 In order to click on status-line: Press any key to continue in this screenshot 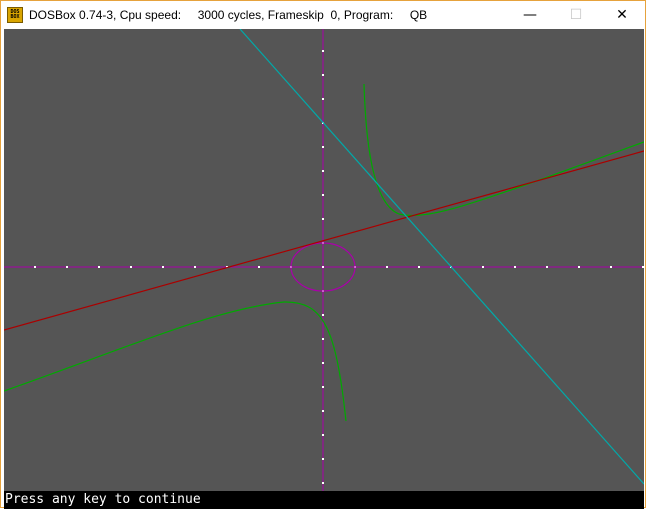, I will do `click(324, 500)`.